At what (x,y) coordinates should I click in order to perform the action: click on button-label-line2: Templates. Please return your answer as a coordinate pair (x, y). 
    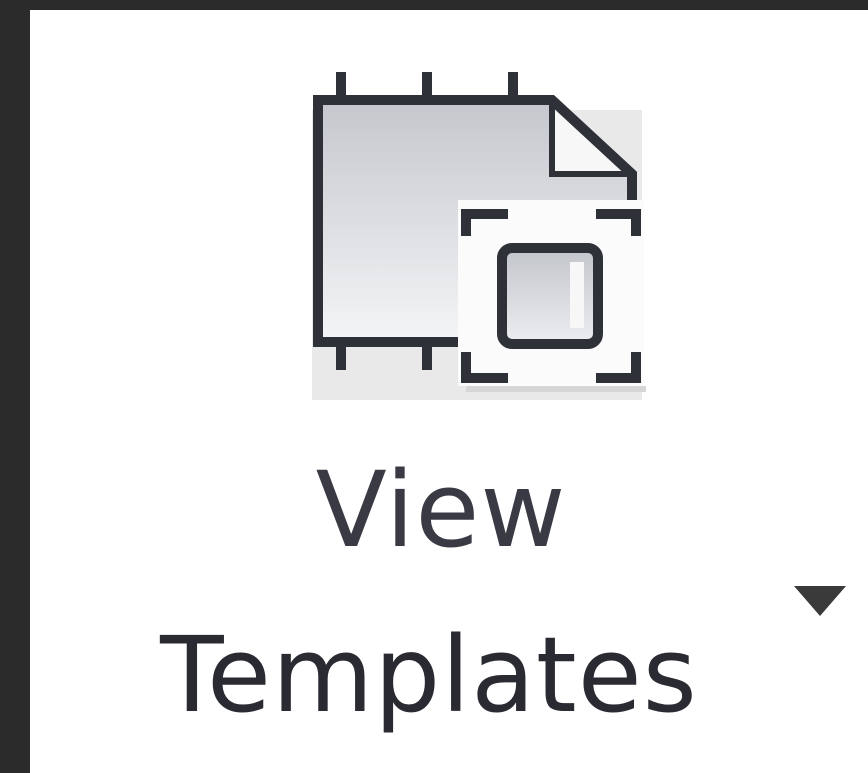
    Looking at the image, I should click on (429, 675).